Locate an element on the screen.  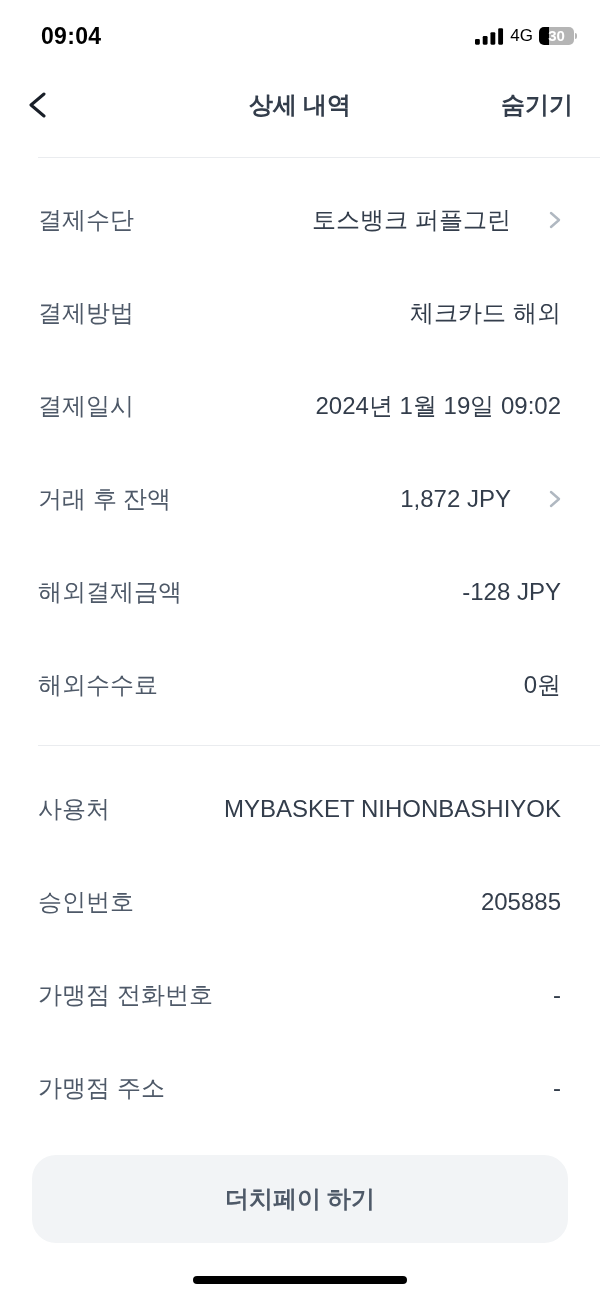
dutch-pay-button: 더치페이 하기 is located at coordinates (300, 1199).